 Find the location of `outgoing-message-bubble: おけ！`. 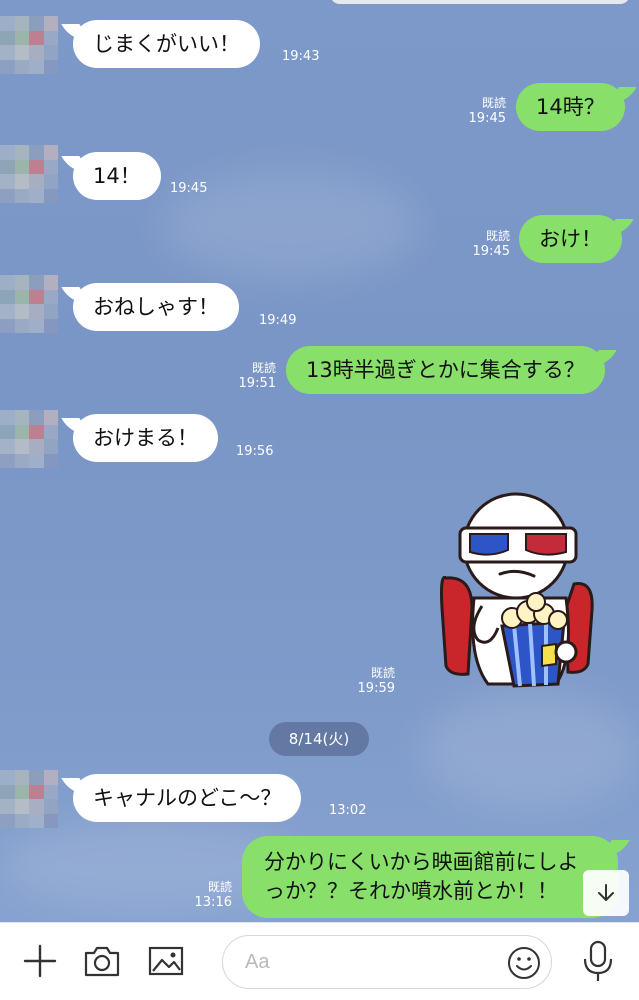

outgoing-message-bubble: おけ！ is located at coordinates (570, 239).